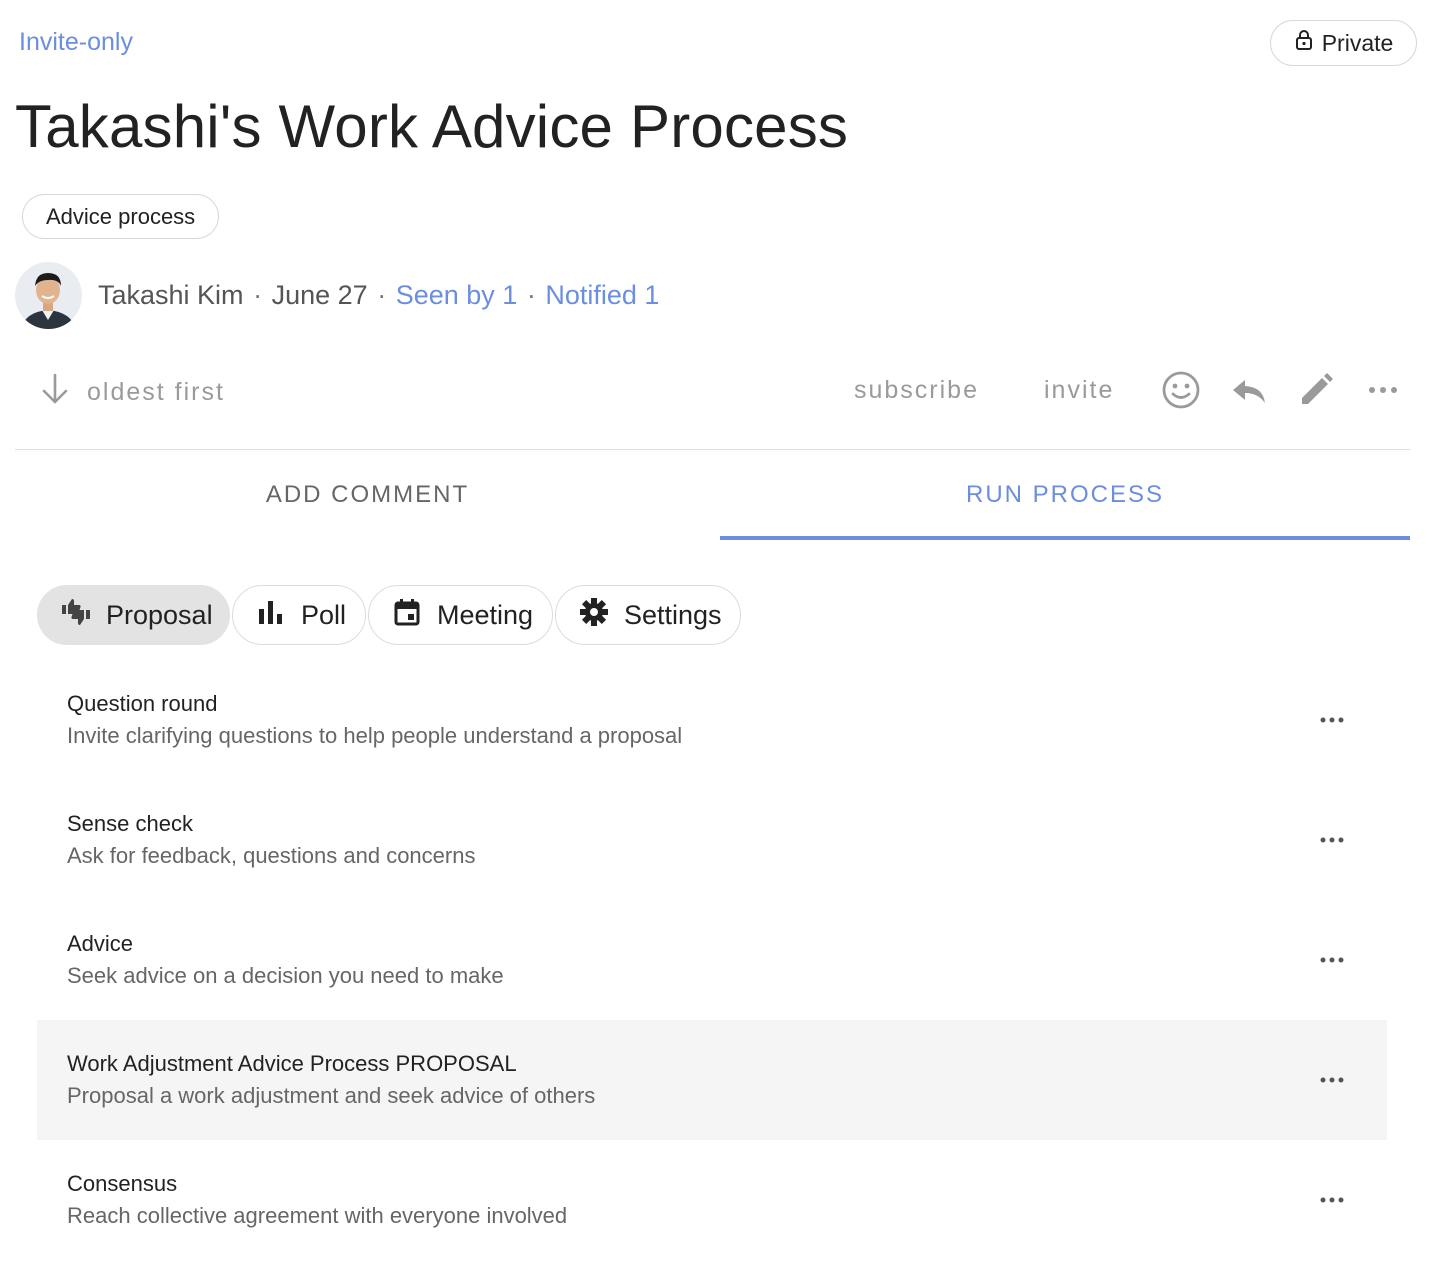 The height and width of the screenshot is (1269, 1429). I want to click on more-options-button, so click(1383, 392).